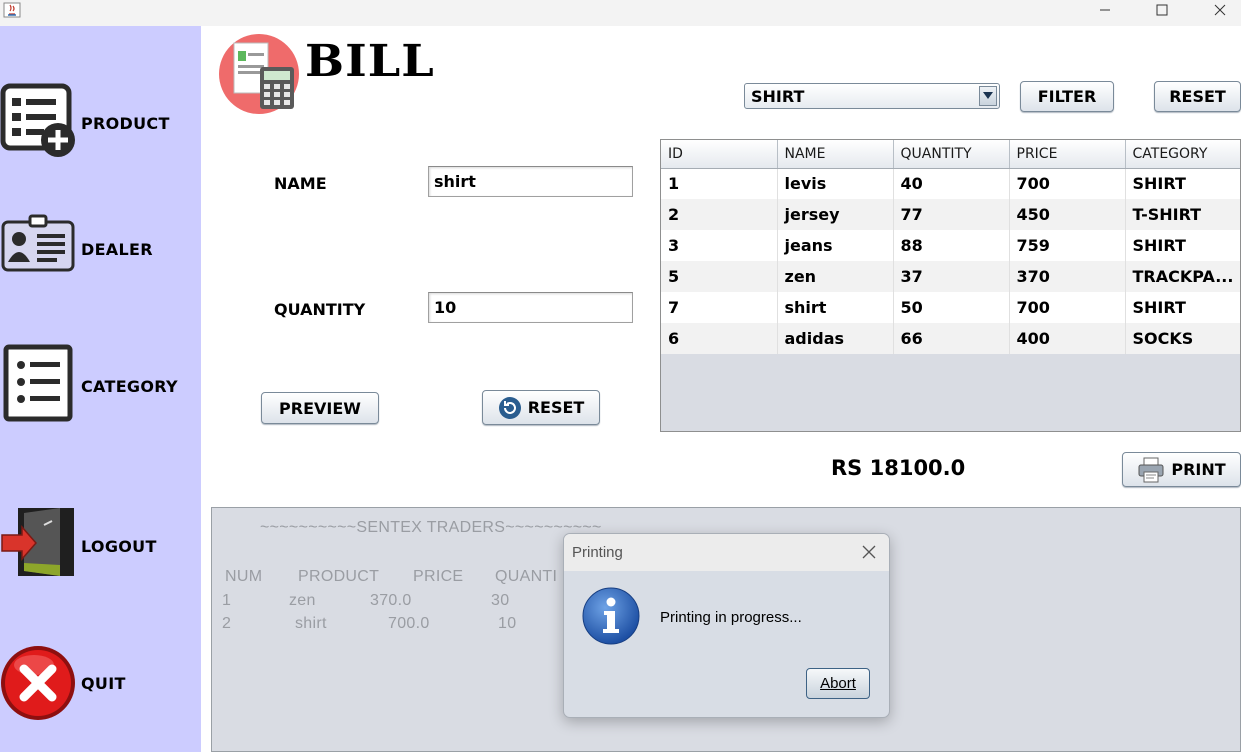  I want to click on name-field, so click(530, 181).